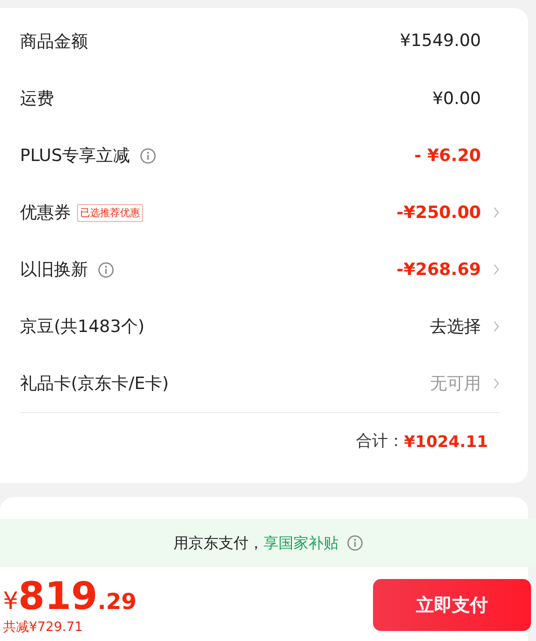 This screenshot has width=536, height=641. I want to click on pay-button: 立即支付, so click(452, 605).